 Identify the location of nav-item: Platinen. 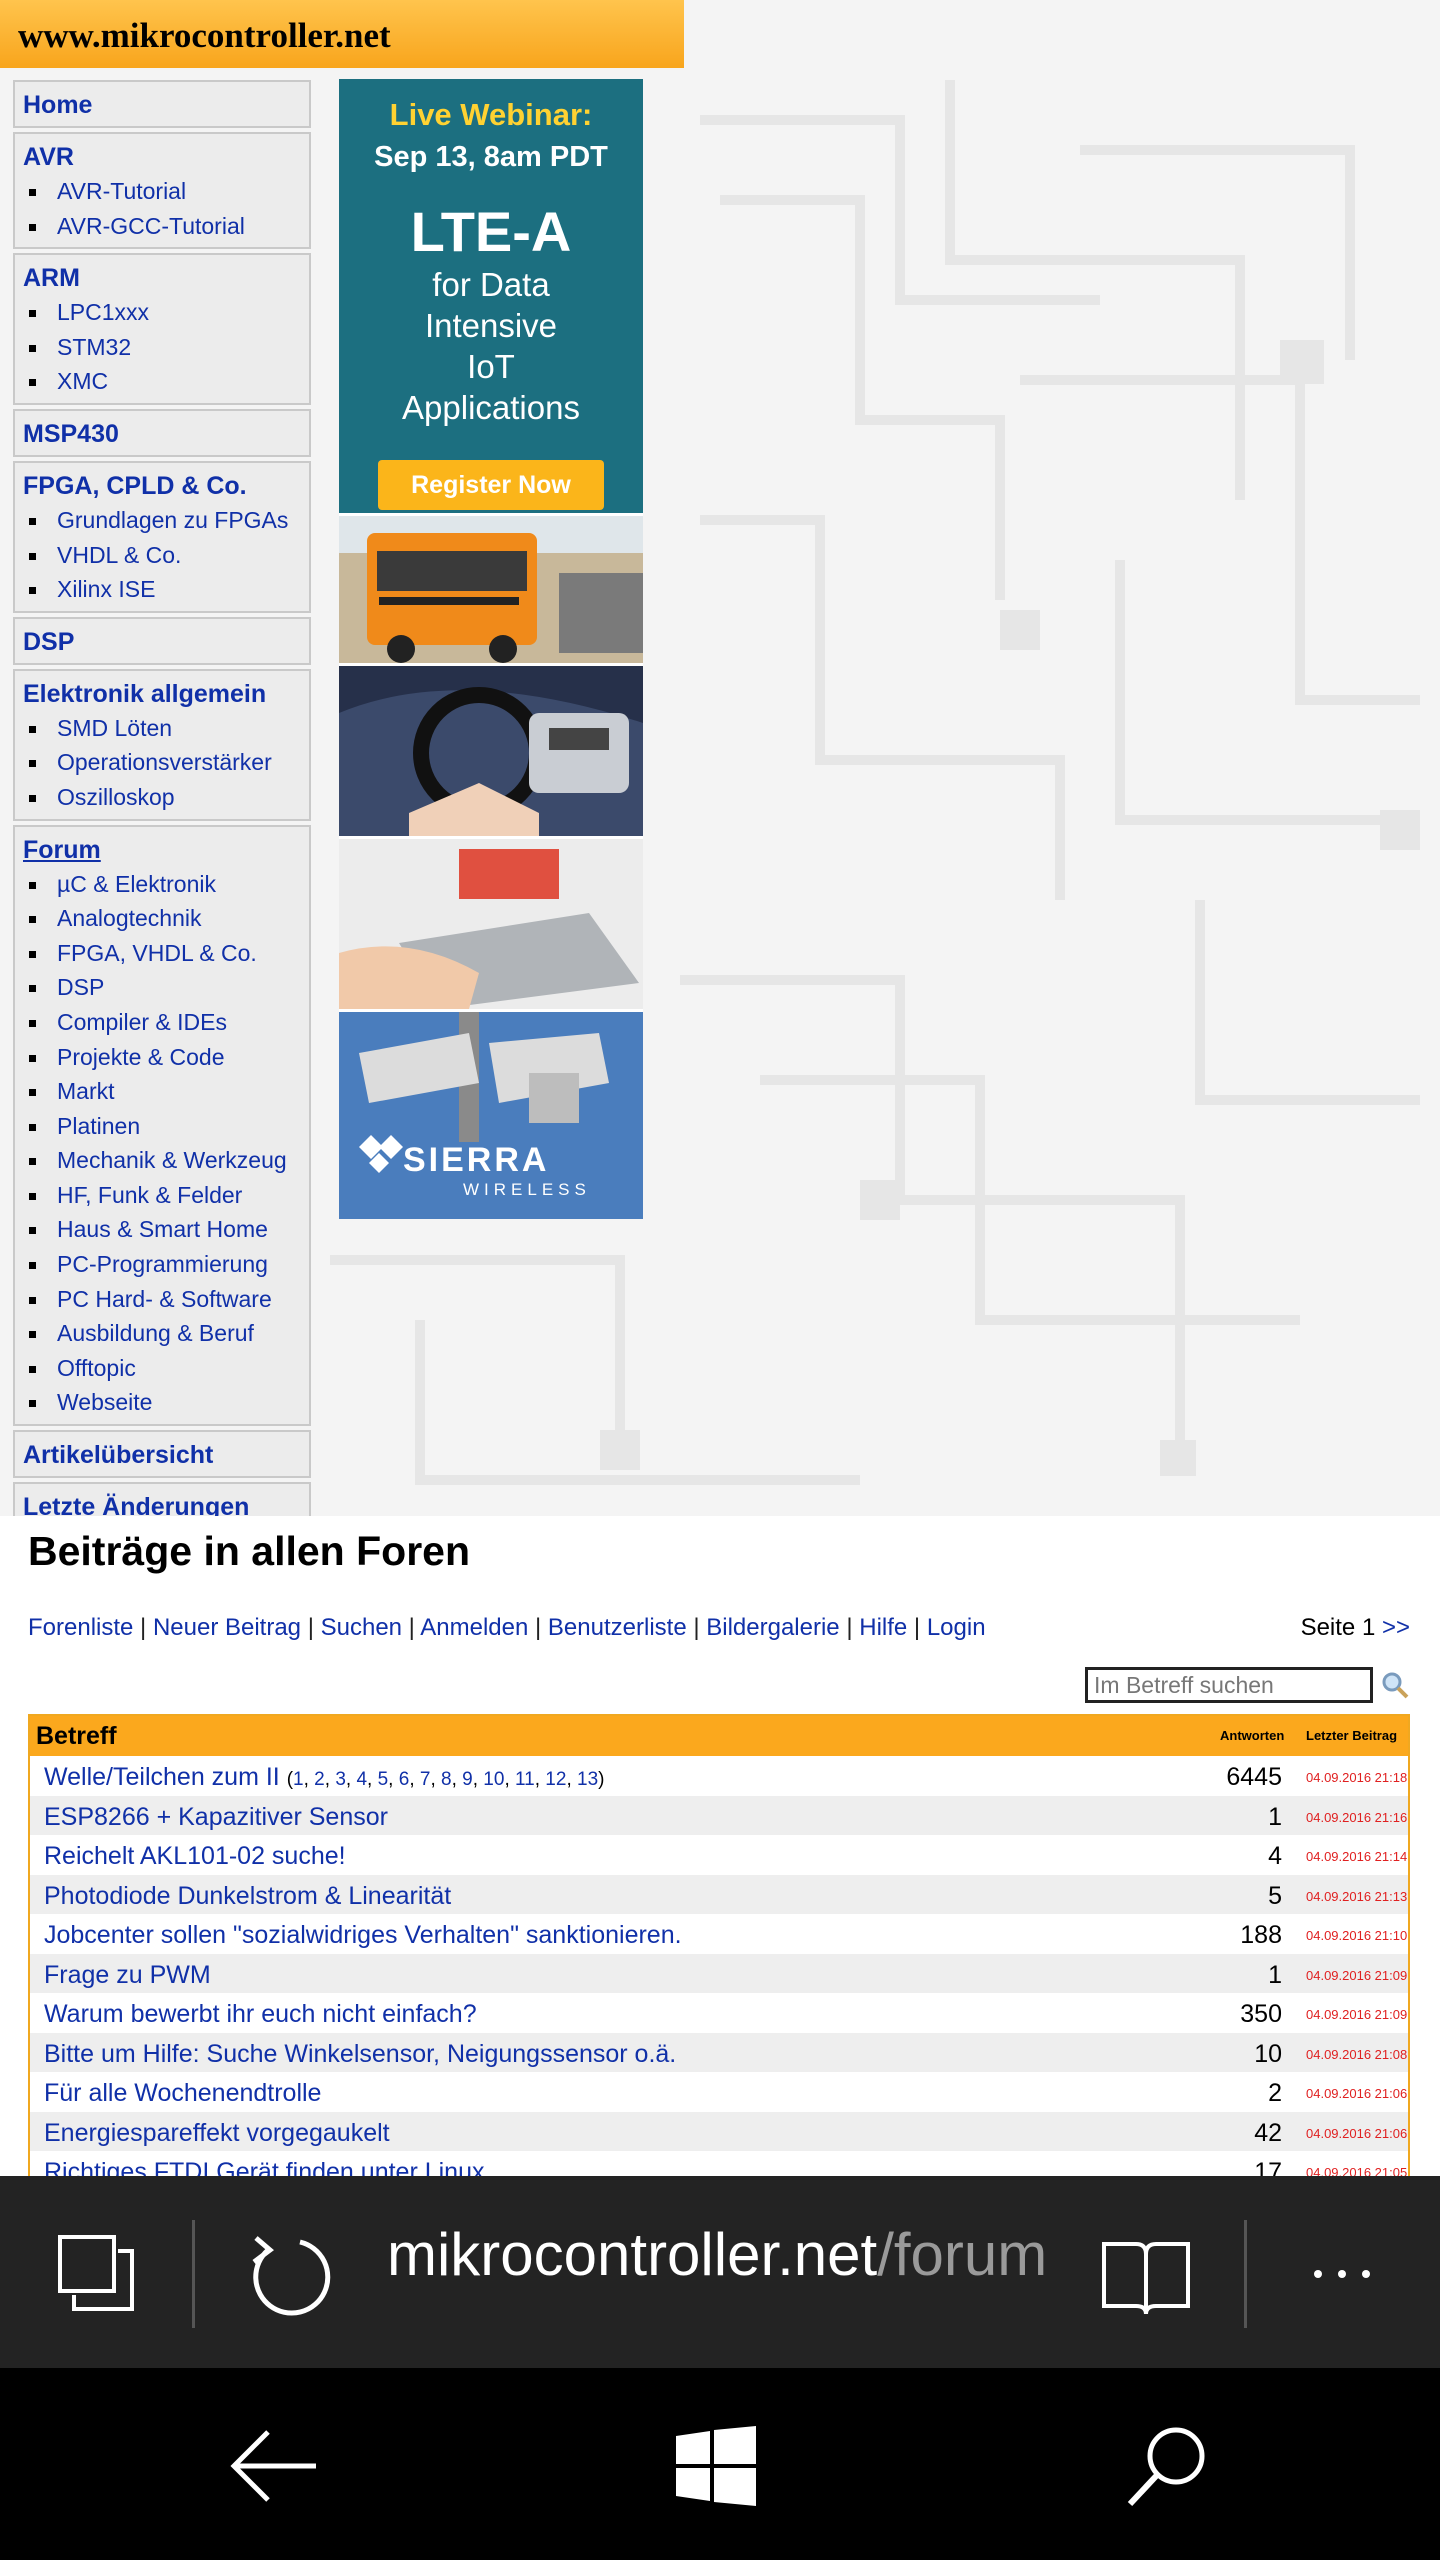
(162, 1126).